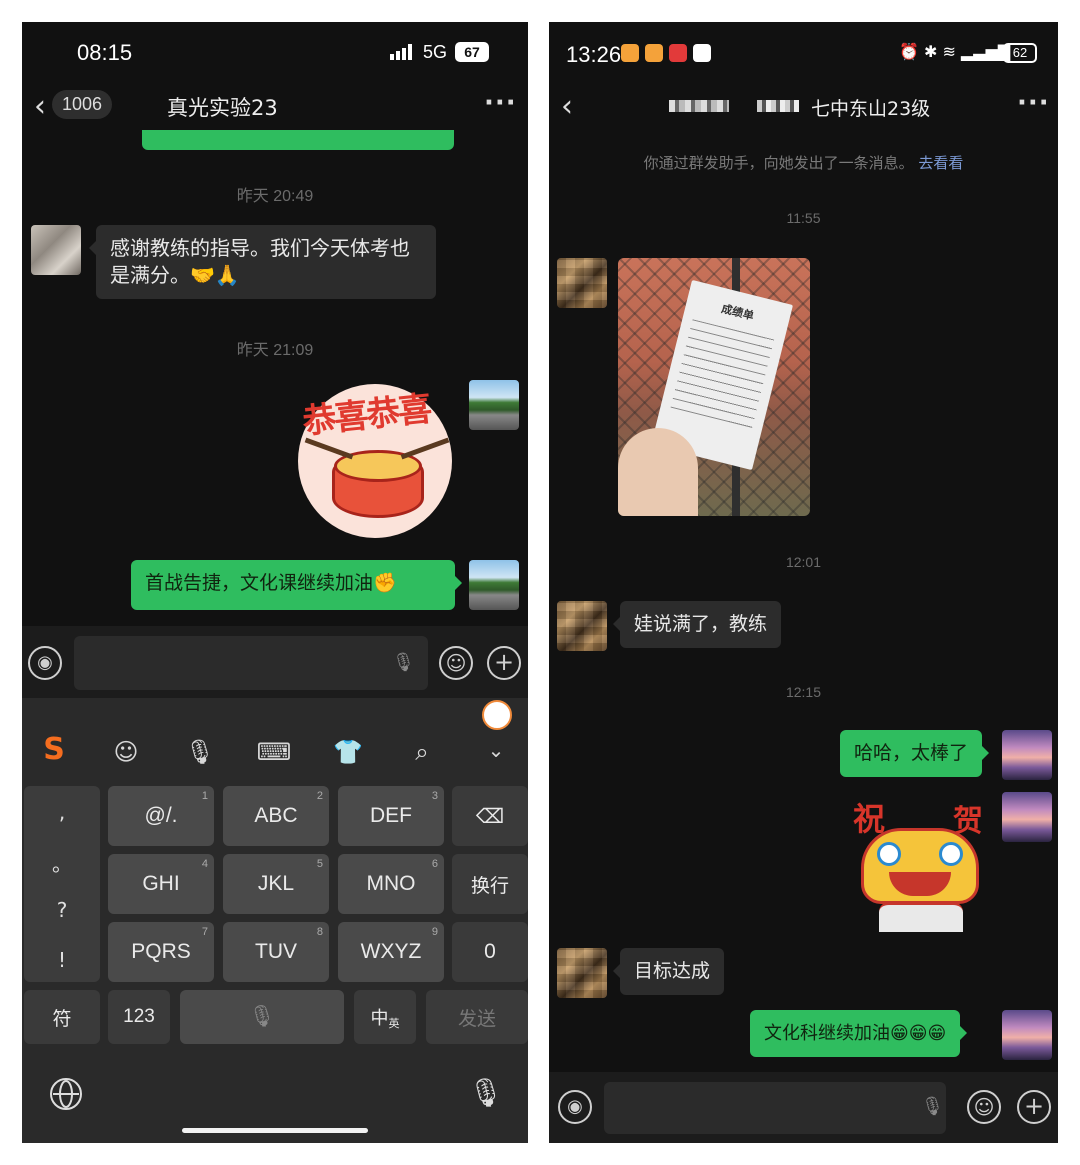 The image size is (1080, 1165). I want to click on message-bubble-goal-met: 目标达成, so click(668, 971).